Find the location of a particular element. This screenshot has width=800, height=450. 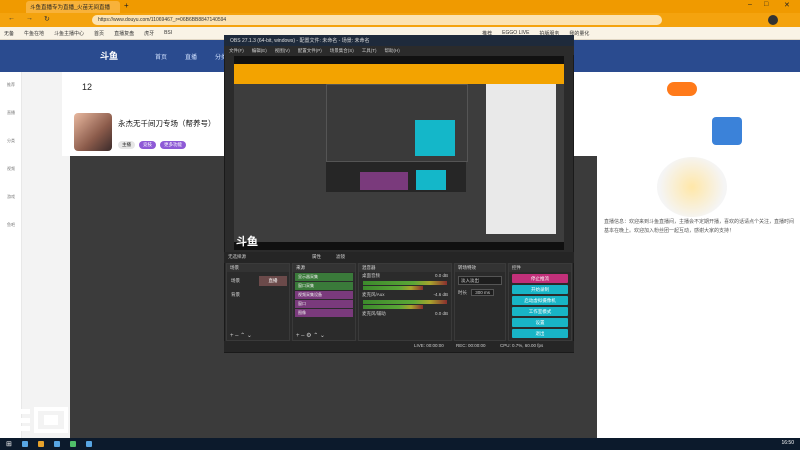

sidebar-item: 直播 is located at coordinates (11, 113).